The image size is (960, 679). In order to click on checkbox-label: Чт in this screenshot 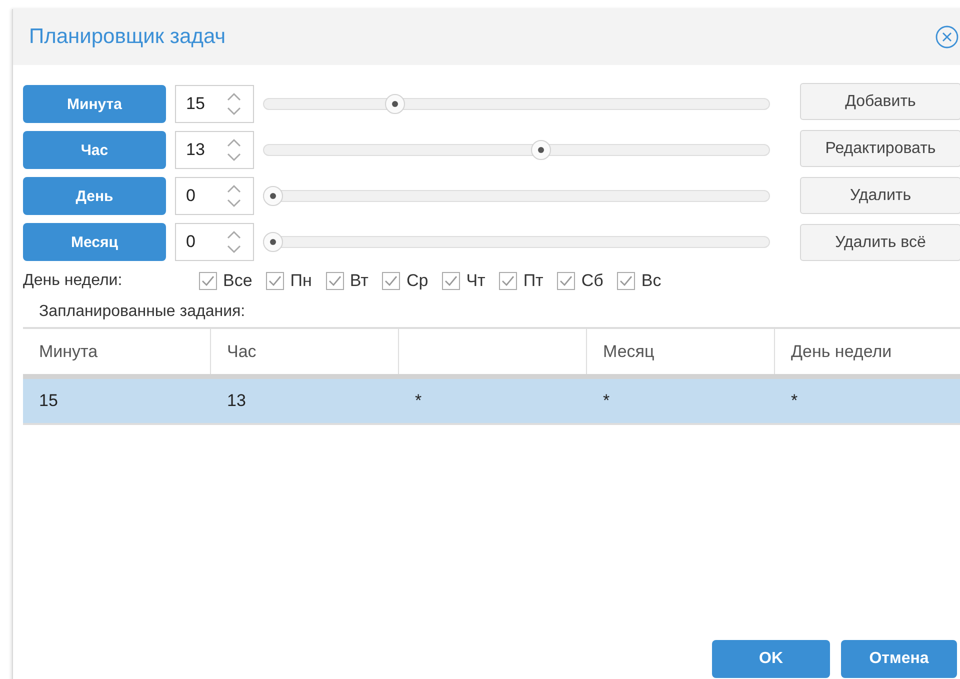, I will do `click(476, 281)`.